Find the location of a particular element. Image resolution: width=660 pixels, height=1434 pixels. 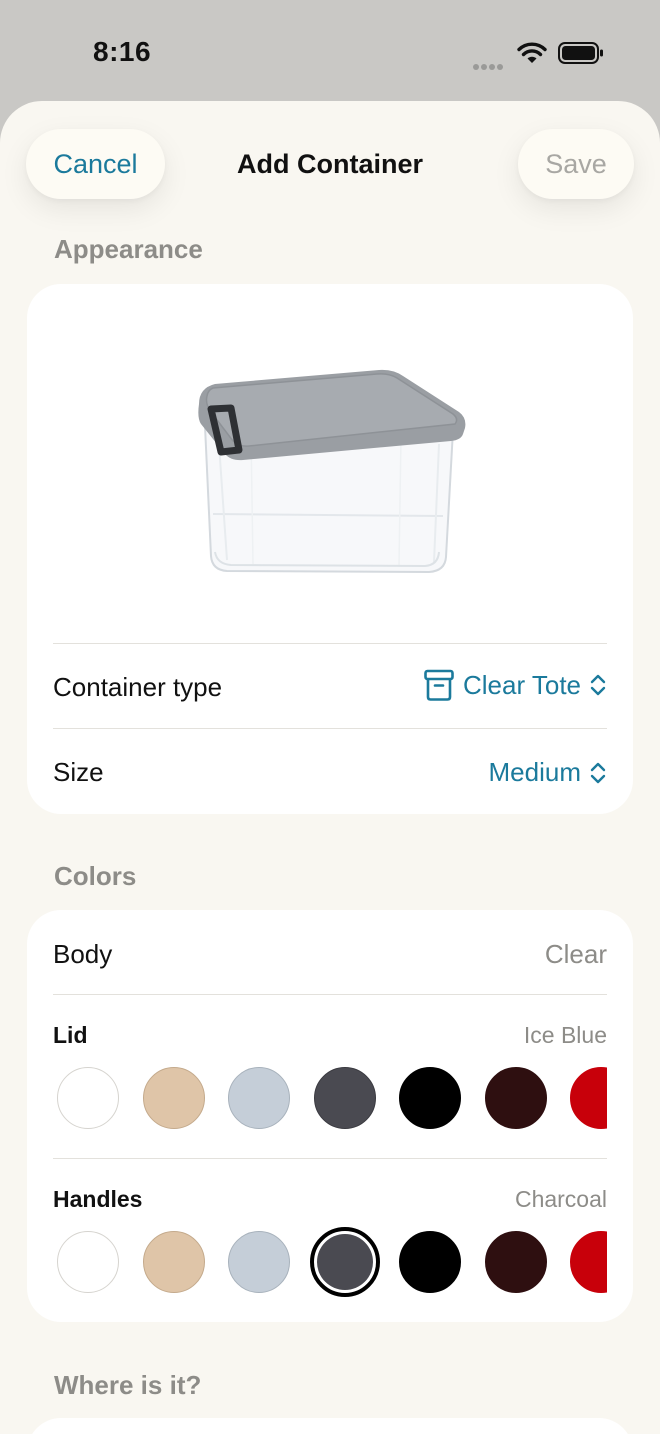

location-section-header: Where is it? is located at coordinates (128, 1385).